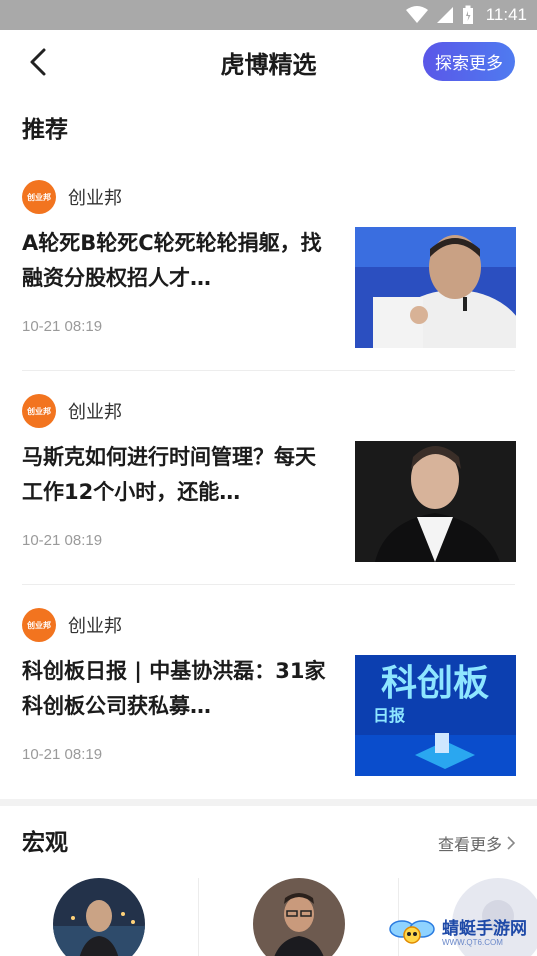 The image size is (537, 956). I want to click on status-bar: 11:41, so click(268, 15).